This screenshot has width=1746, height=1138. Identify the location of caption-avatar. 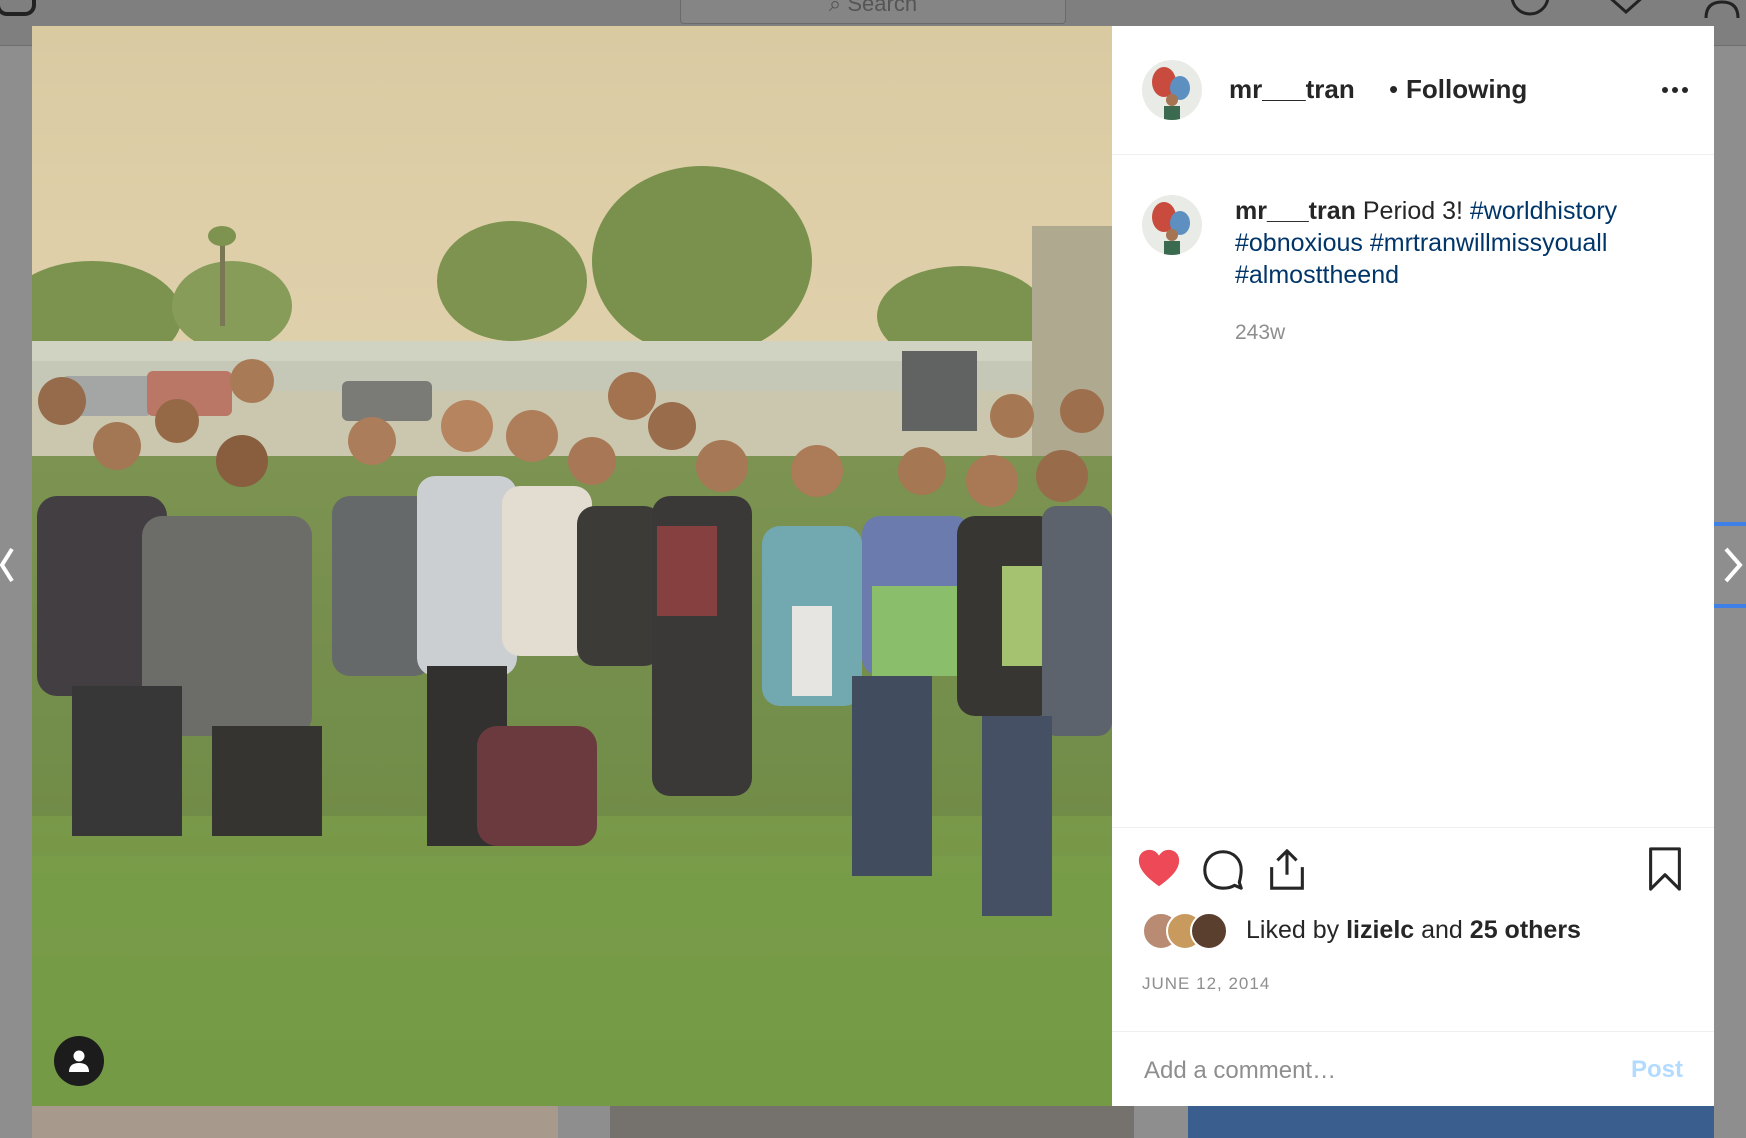
(1172, 225).